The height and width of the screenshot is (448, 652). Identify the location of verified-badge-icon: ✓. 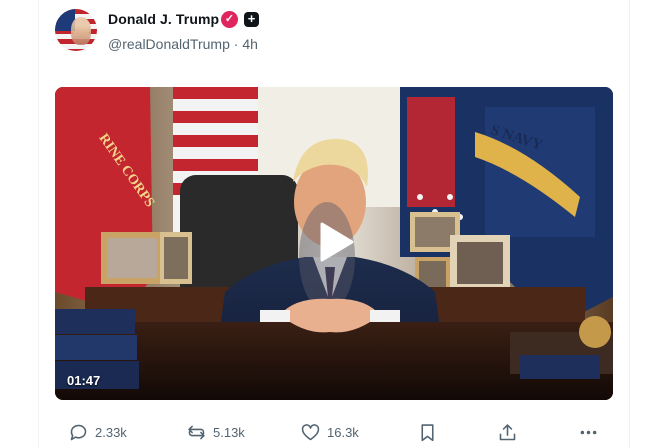
(229, 19).